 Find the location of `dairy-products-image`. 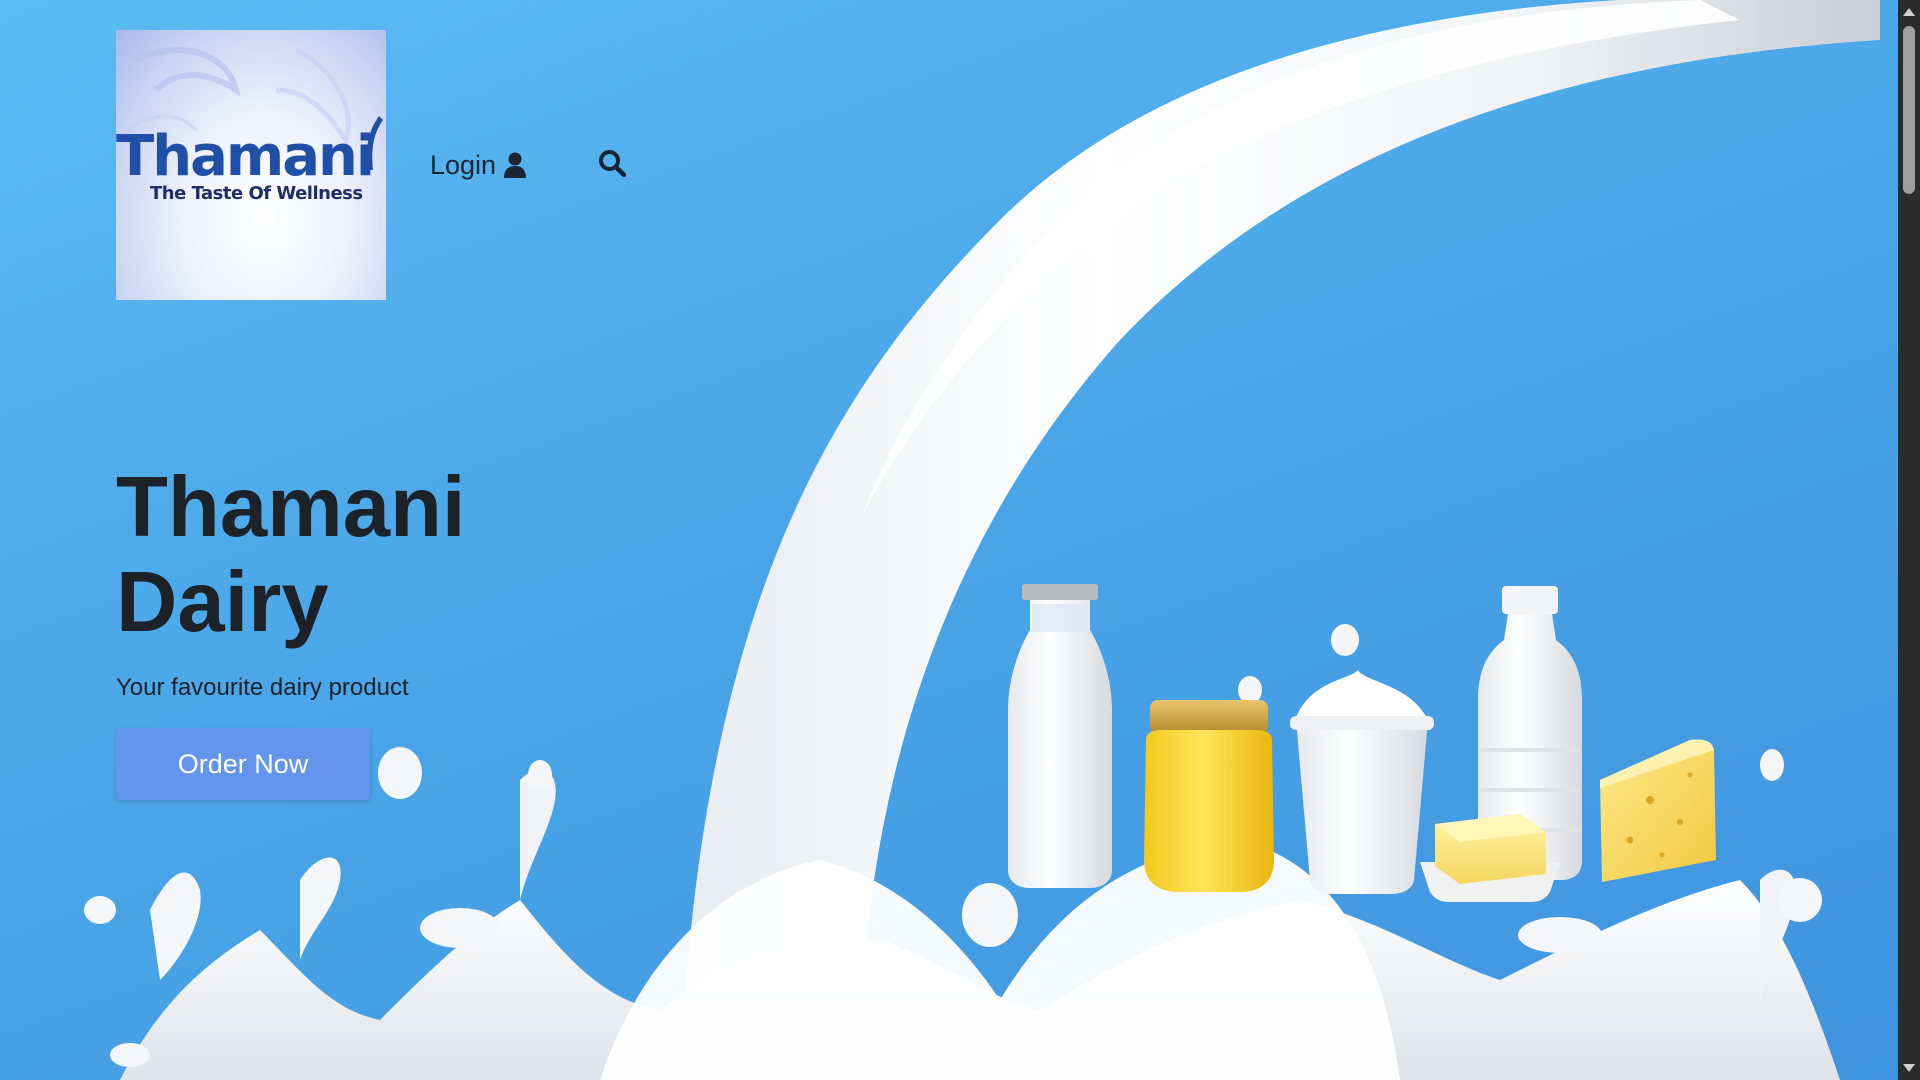

dairy-products-image is located at coordinates (1362, 743).